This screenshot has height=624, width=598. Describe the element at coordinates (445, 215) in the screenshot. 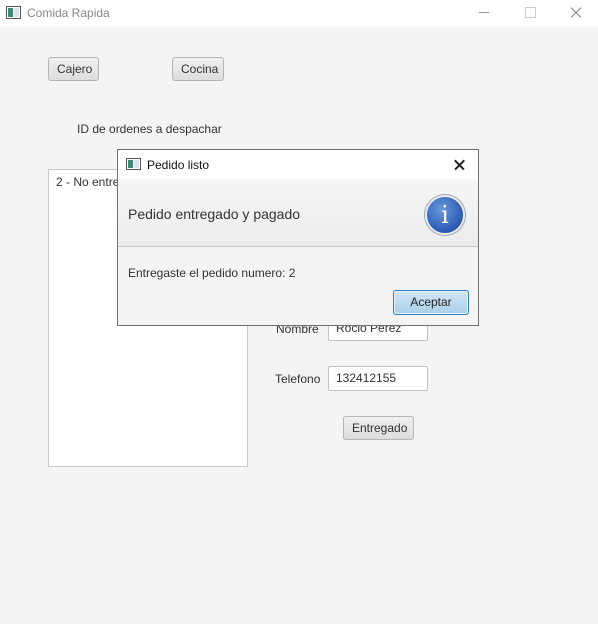

I see `info-icon: i` at that location.